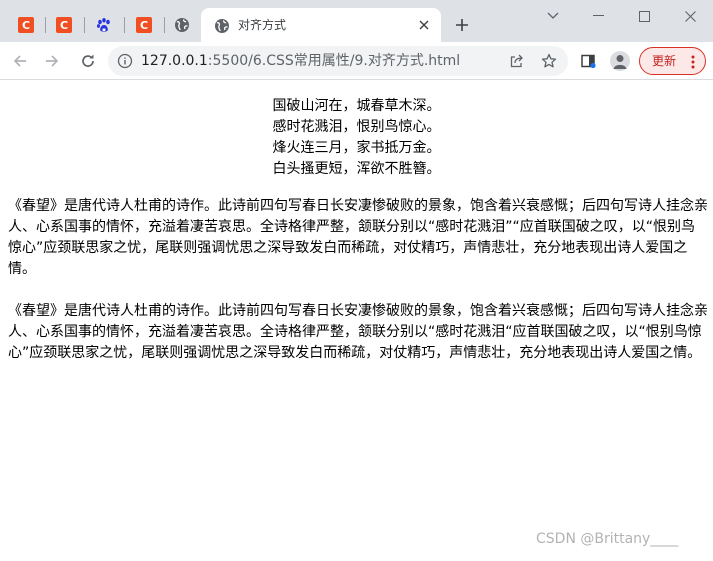 This screenshot has width=713, height=561. Describe the element at coordinates (644, 16) in the screenshot. I see `maximize-icon` at that location.